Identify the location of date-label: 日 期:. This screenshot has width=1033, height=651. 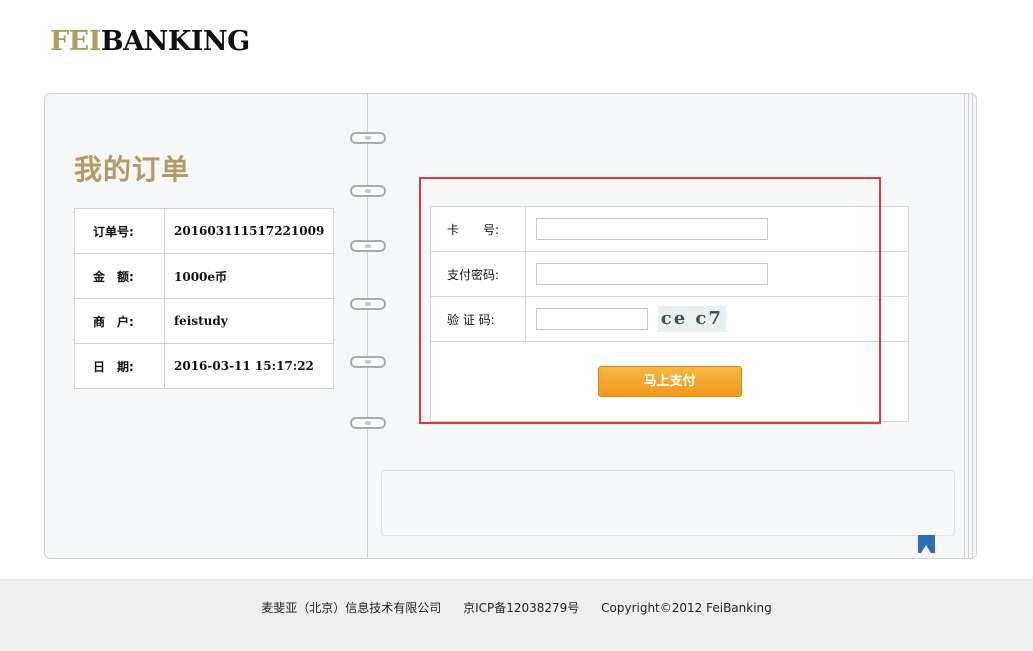
(119, 366).